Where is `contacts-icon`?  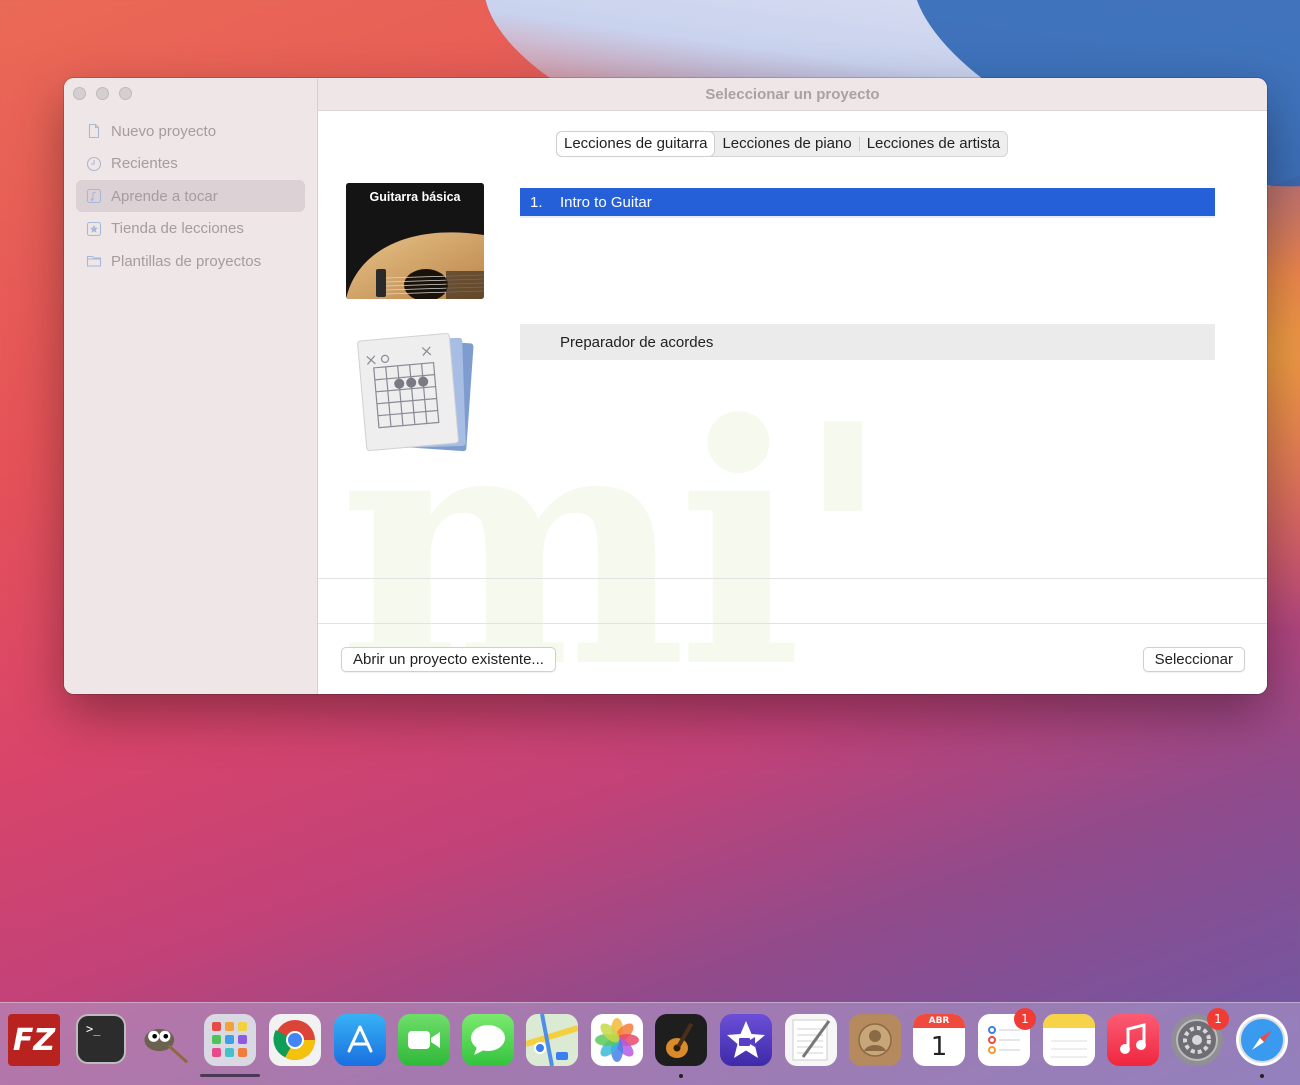 contacts-icon is located at coordinates (875, 1040).